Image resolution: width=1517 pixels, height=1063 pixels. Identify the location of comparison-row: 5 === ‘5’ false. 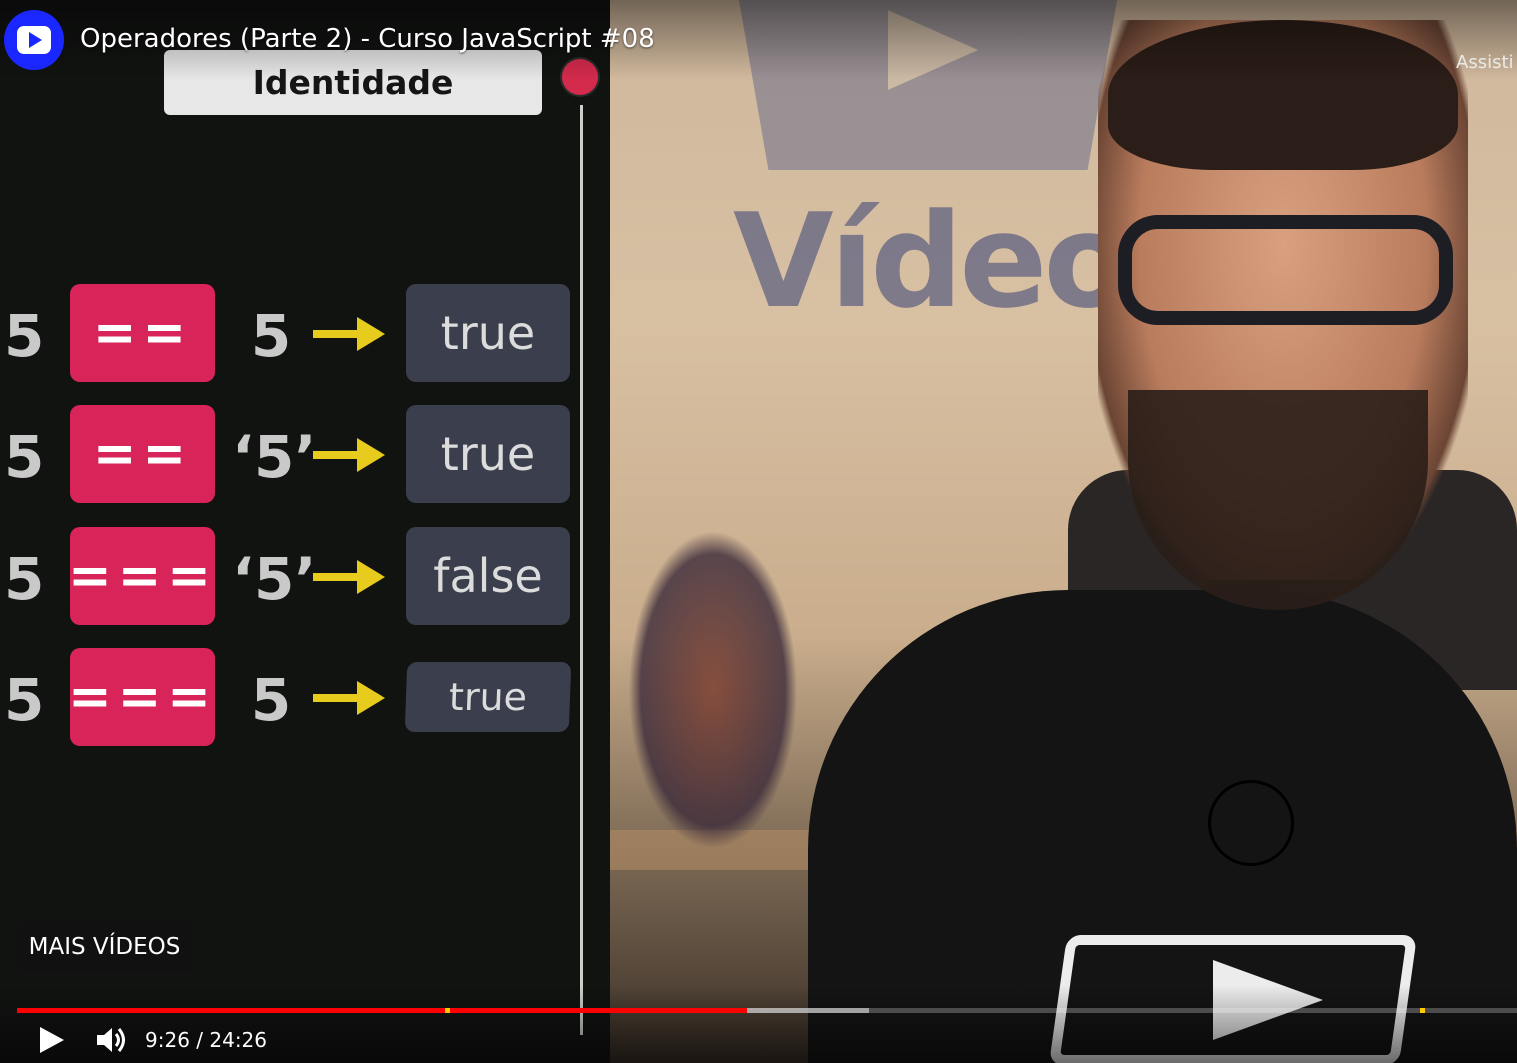
(300, 577).